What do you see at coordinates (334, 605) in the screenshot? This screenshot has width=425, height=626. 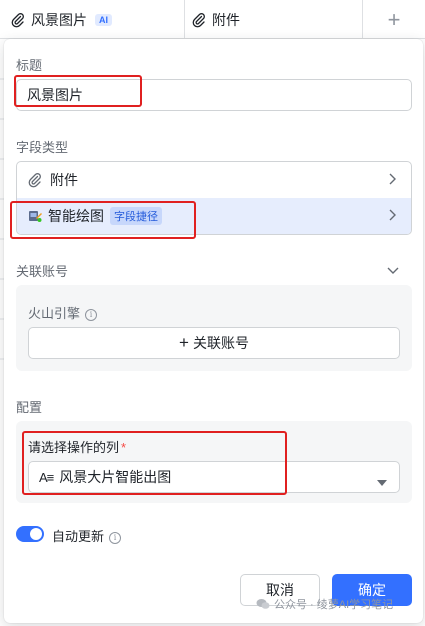 I see `watermark-text: 公众号 · 绫萝AI学习笔记` at bounding box center [334, 605].